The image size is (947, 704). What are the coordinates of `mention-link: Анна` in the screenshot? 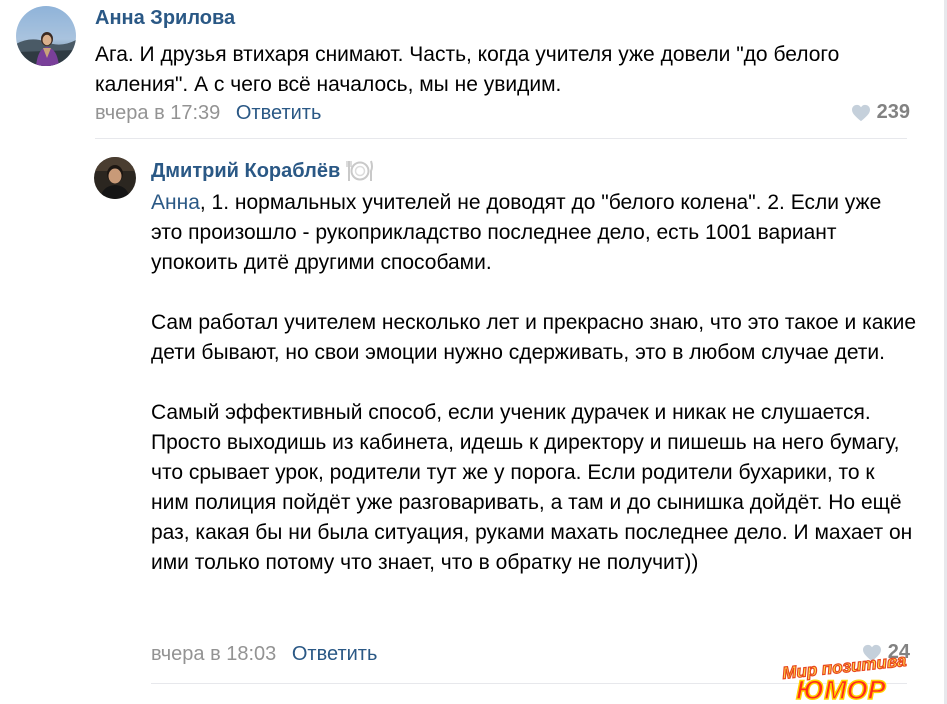 It's located at (175, 202).